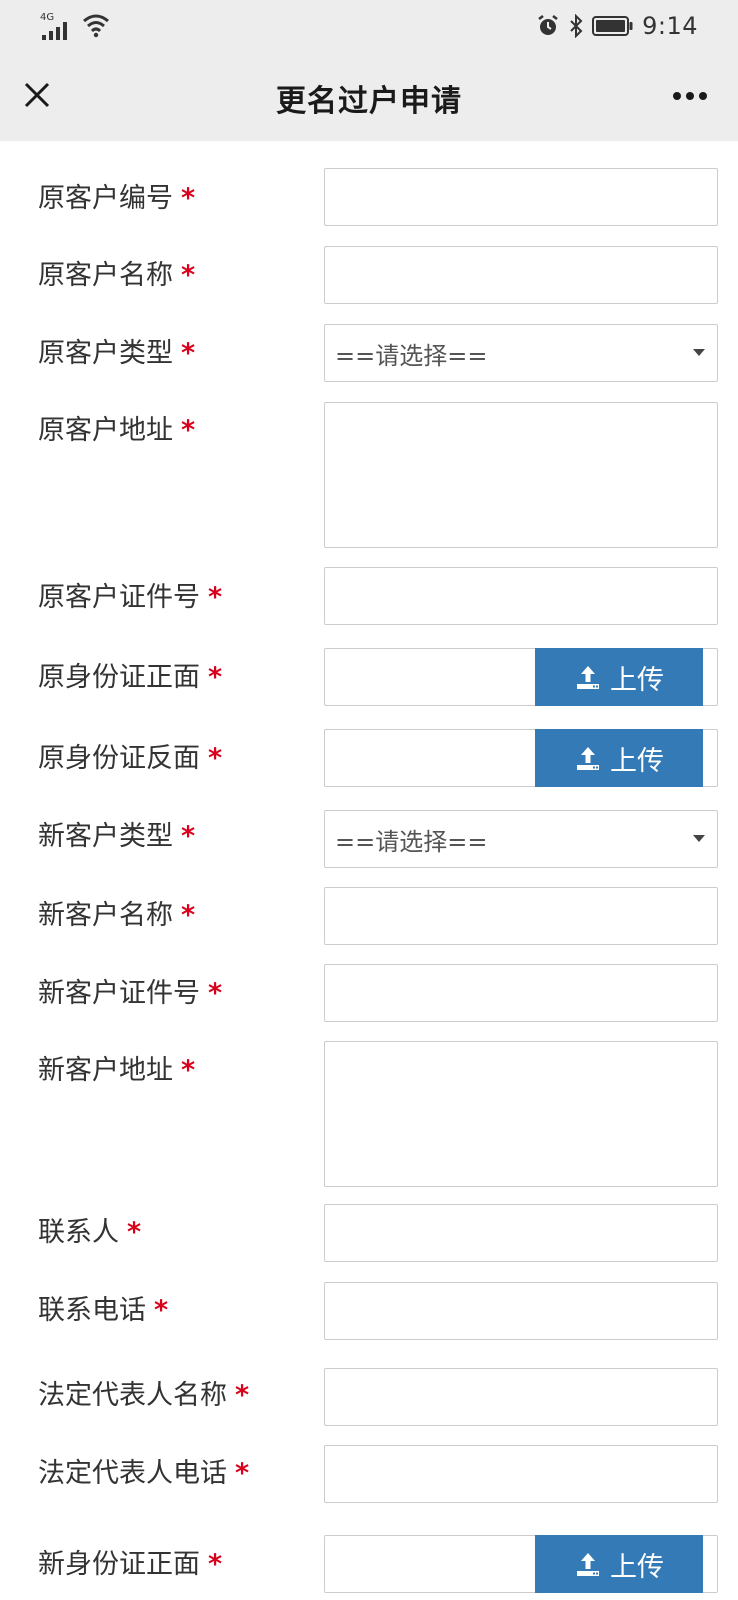 The image size is (738, 1600). I want to click on field-label: 联系电话 *, so click(103, 1307).